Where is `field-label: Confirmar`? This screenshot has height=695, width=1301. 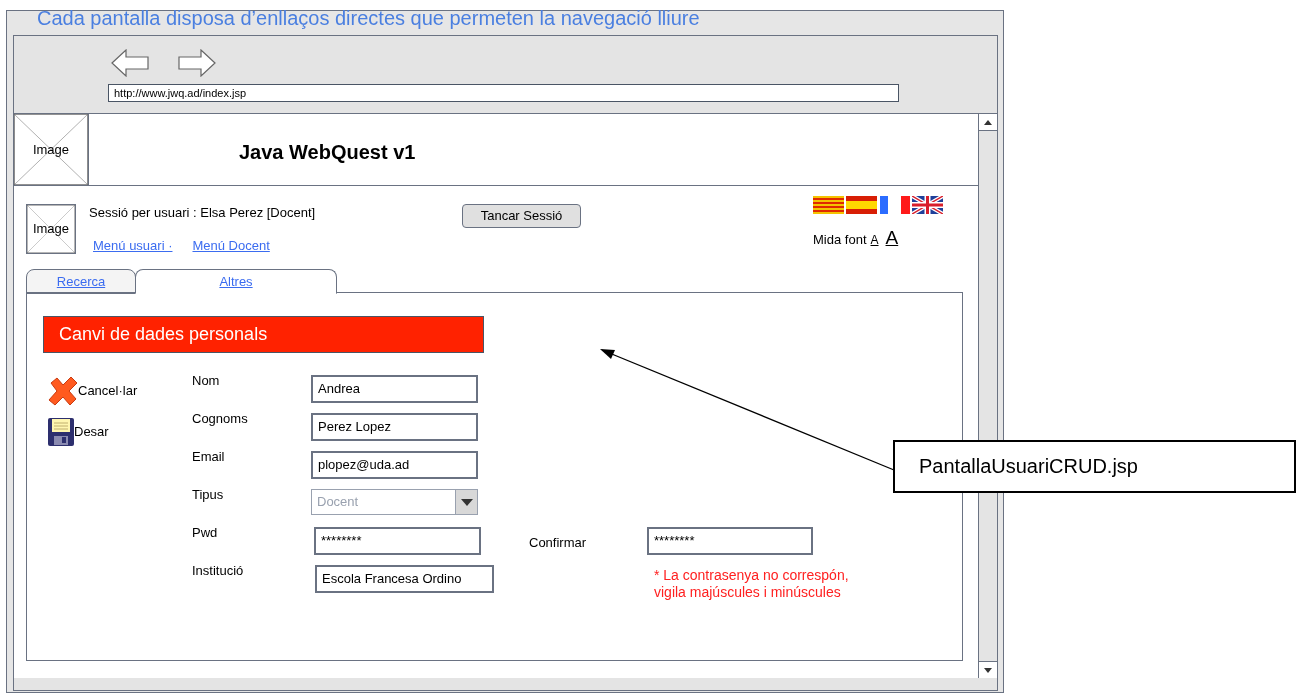
field-label: Confirmar is located at coordinates (558, 543).